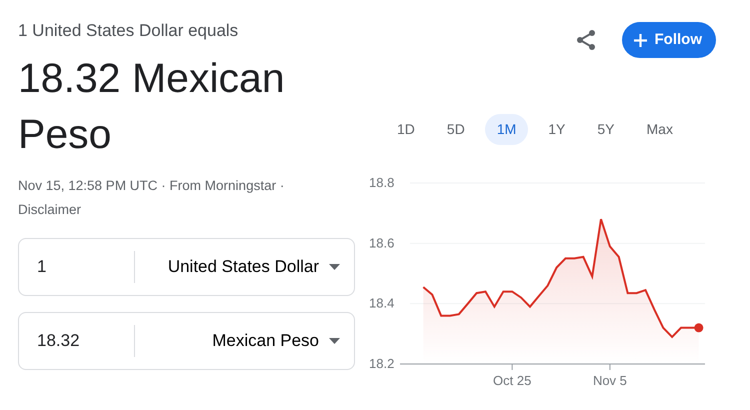  I want to click on range-tab: 1Y, so click(557, 129).